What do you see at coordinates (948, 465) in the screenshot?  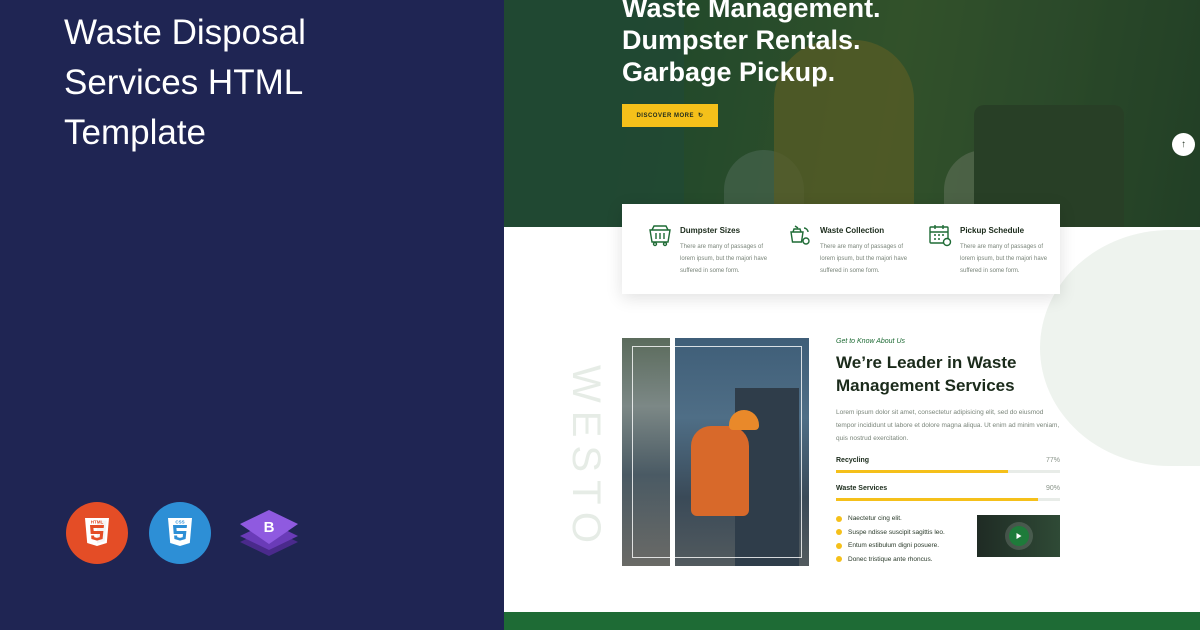 I see `skill-recycling: Recycling 77%` at bounding box center [948, 465].